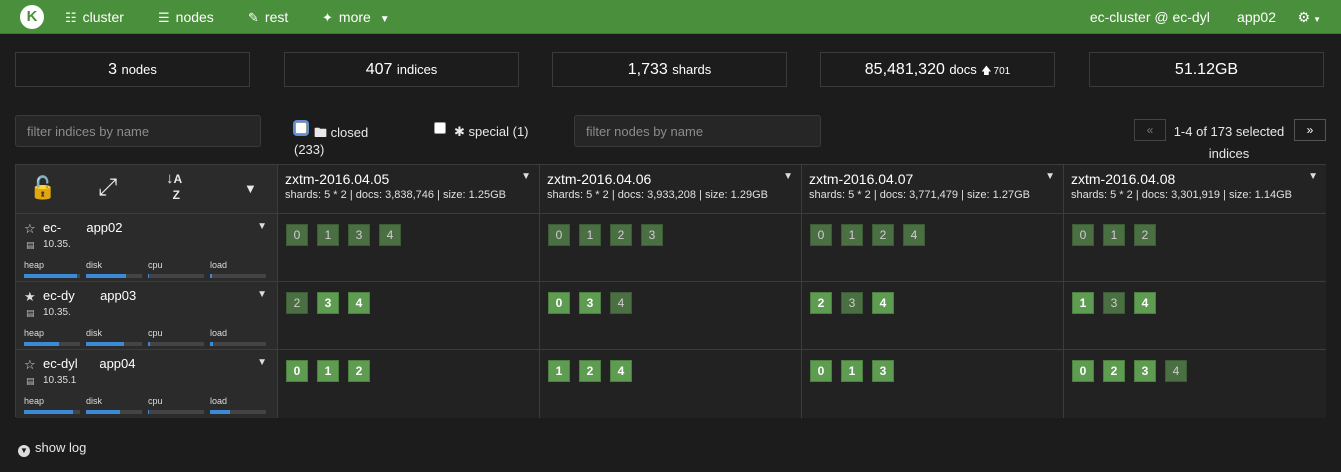 The image size is (1341, 472). What do you see at coordinates (94, 17) in the screenshot?
I see `nav-cluster: ☷ cluster` at bounding box center [94, 17].